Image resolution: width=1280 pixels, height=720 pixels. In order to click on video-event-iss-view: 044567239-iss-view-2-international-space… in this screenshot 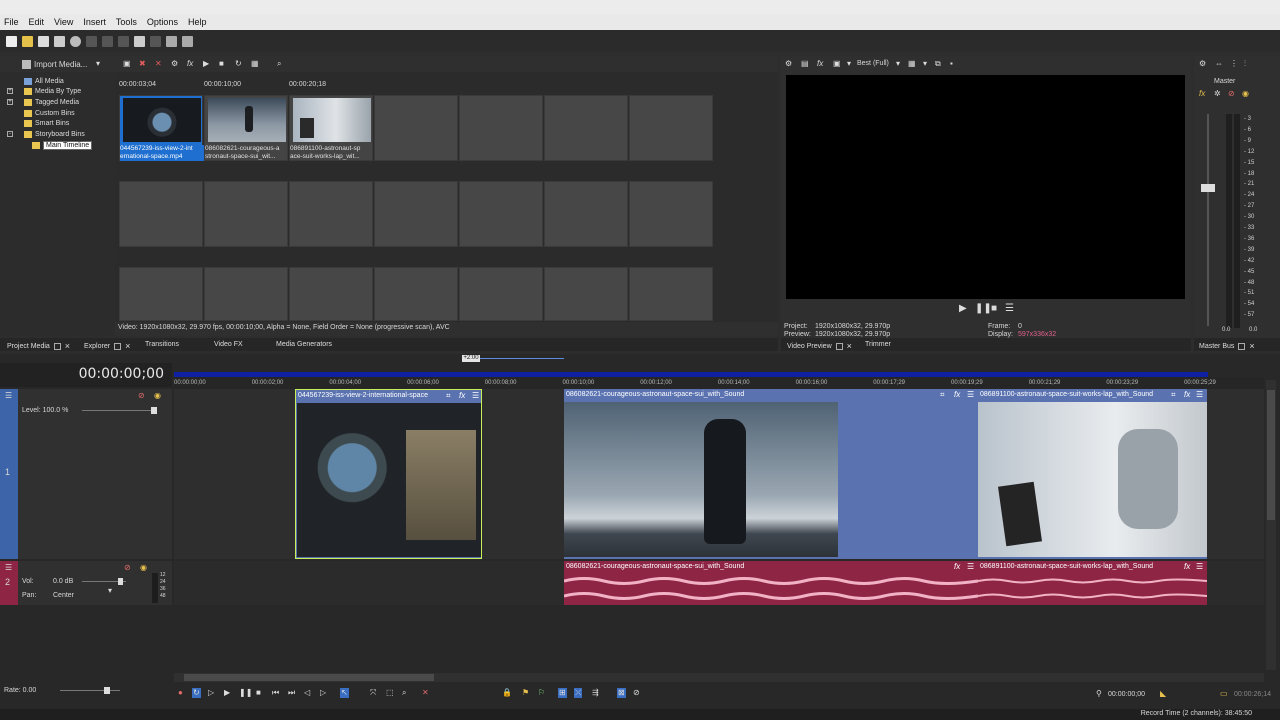, I will do `click(388, 474)`.